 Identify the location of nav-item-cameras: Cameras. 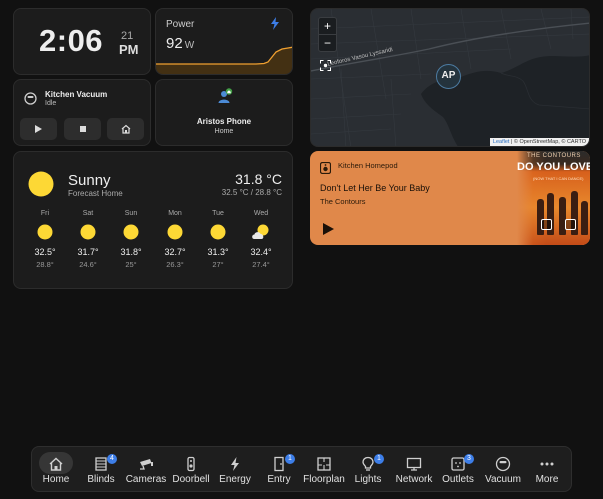
(146, 470).